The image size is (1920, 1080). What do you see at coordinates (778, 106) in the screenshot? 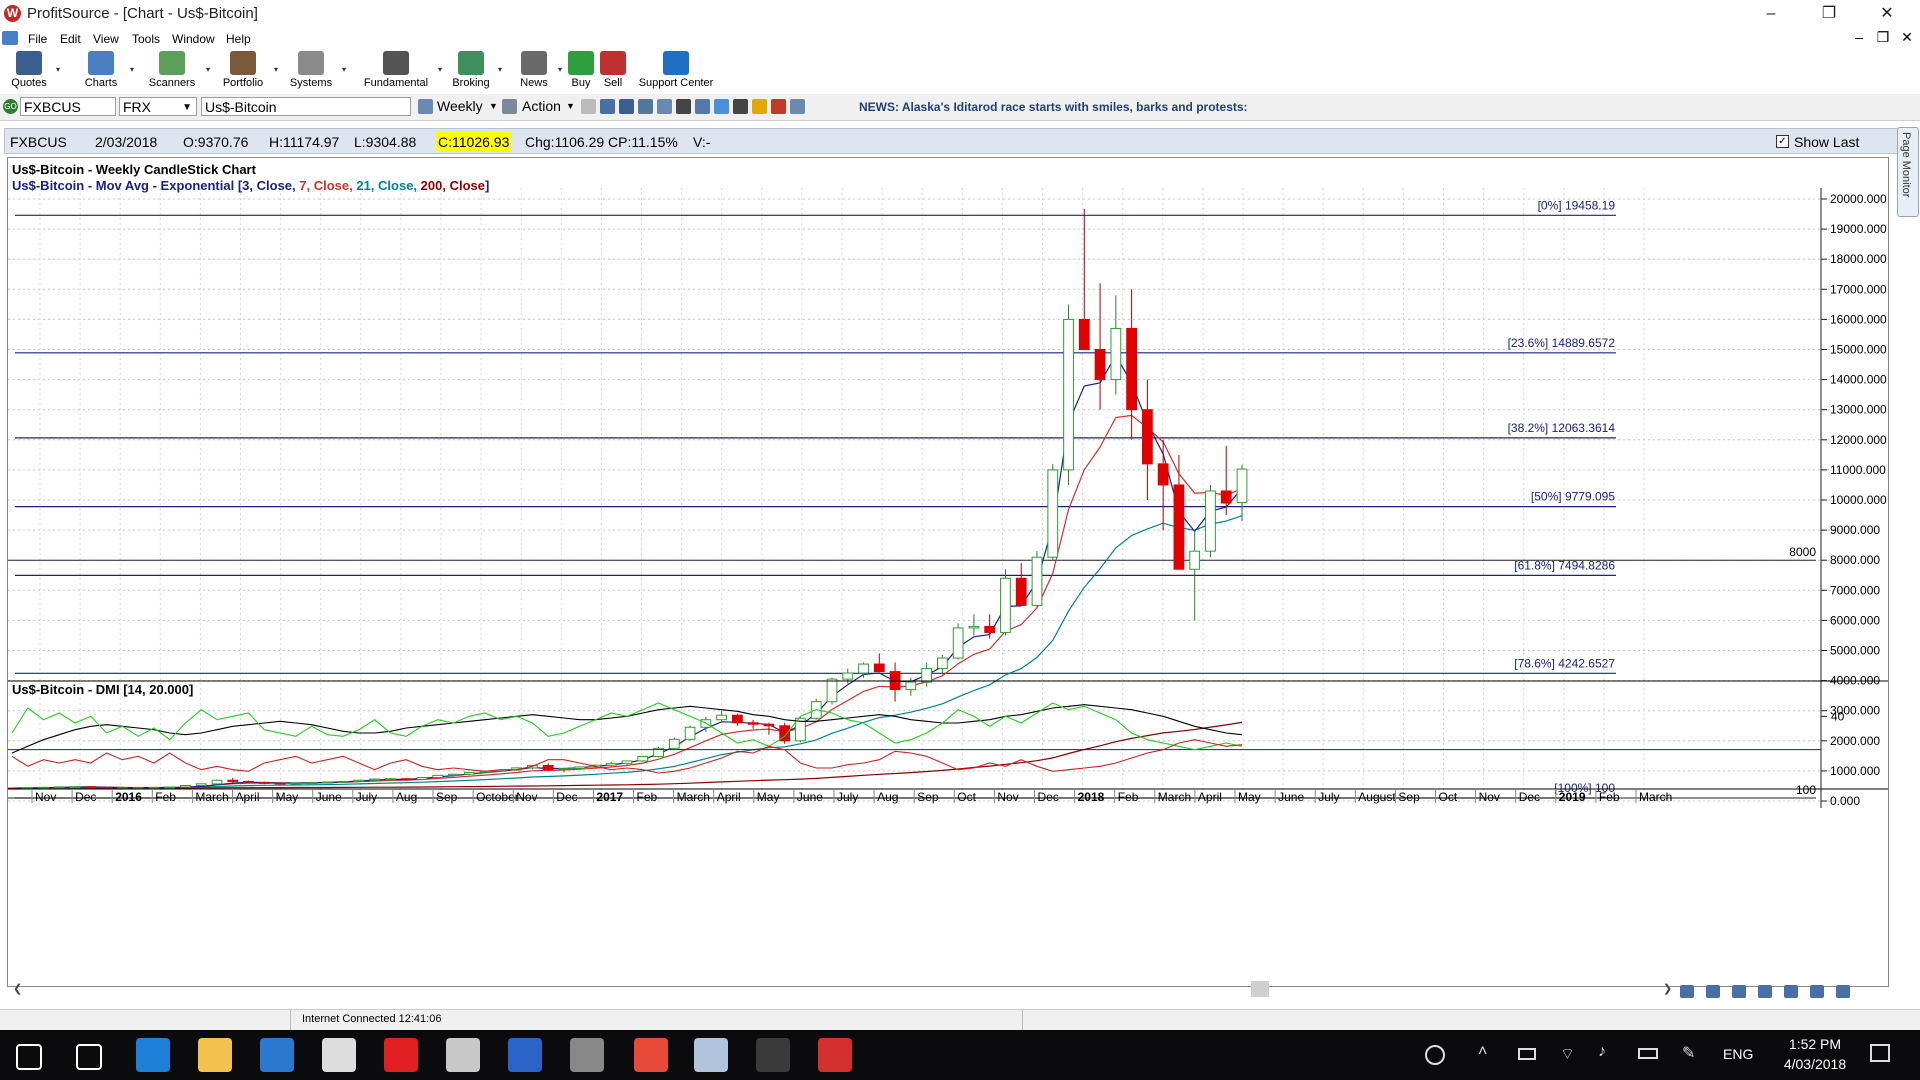
I see `alert-icon` at bounding box center [778, 106].